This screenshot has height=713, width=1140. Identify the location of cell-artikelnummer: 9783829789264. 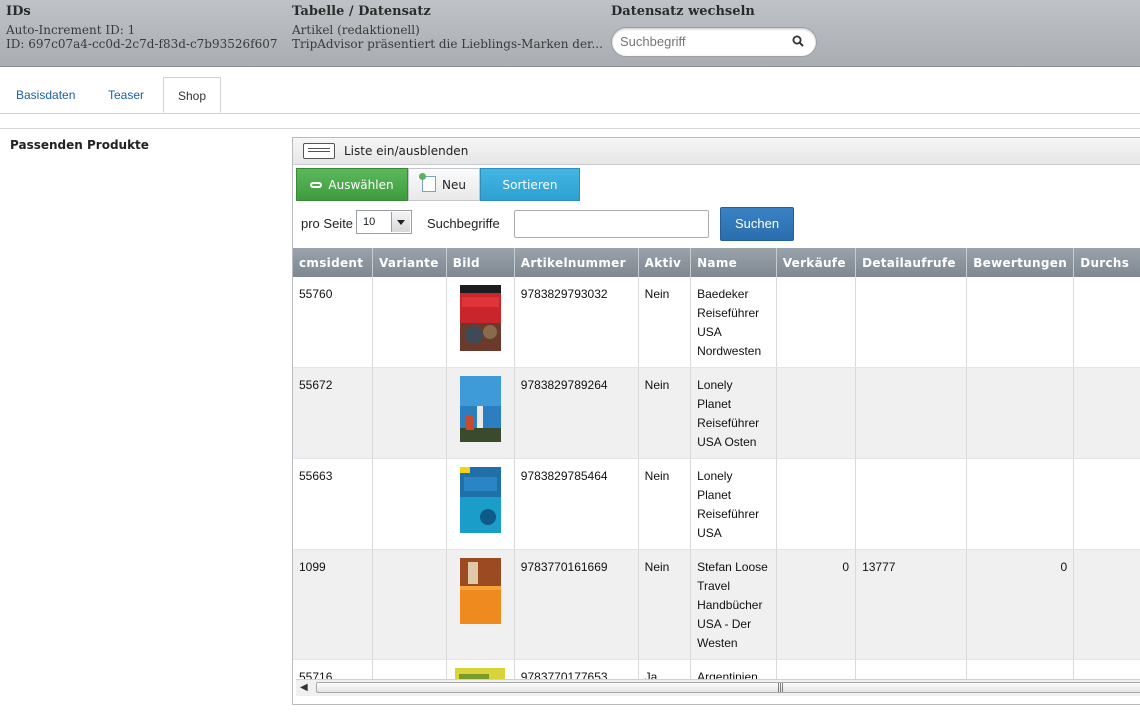
(576, 413).